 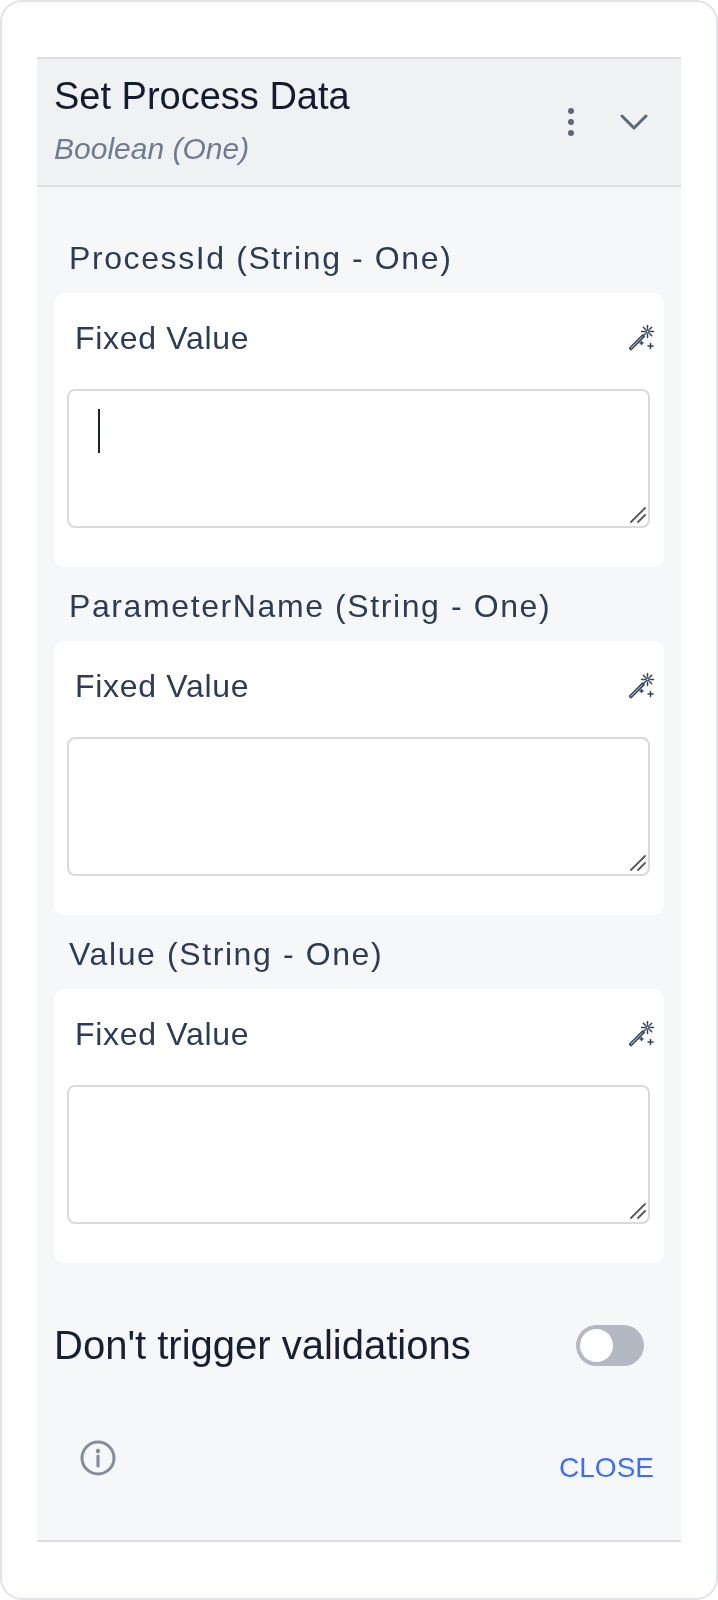 What do you see at coordinates (261, 258) in the screenshot?
I see `parameter-label: ProcessId (String - One)` at bounding box center [261, 258].